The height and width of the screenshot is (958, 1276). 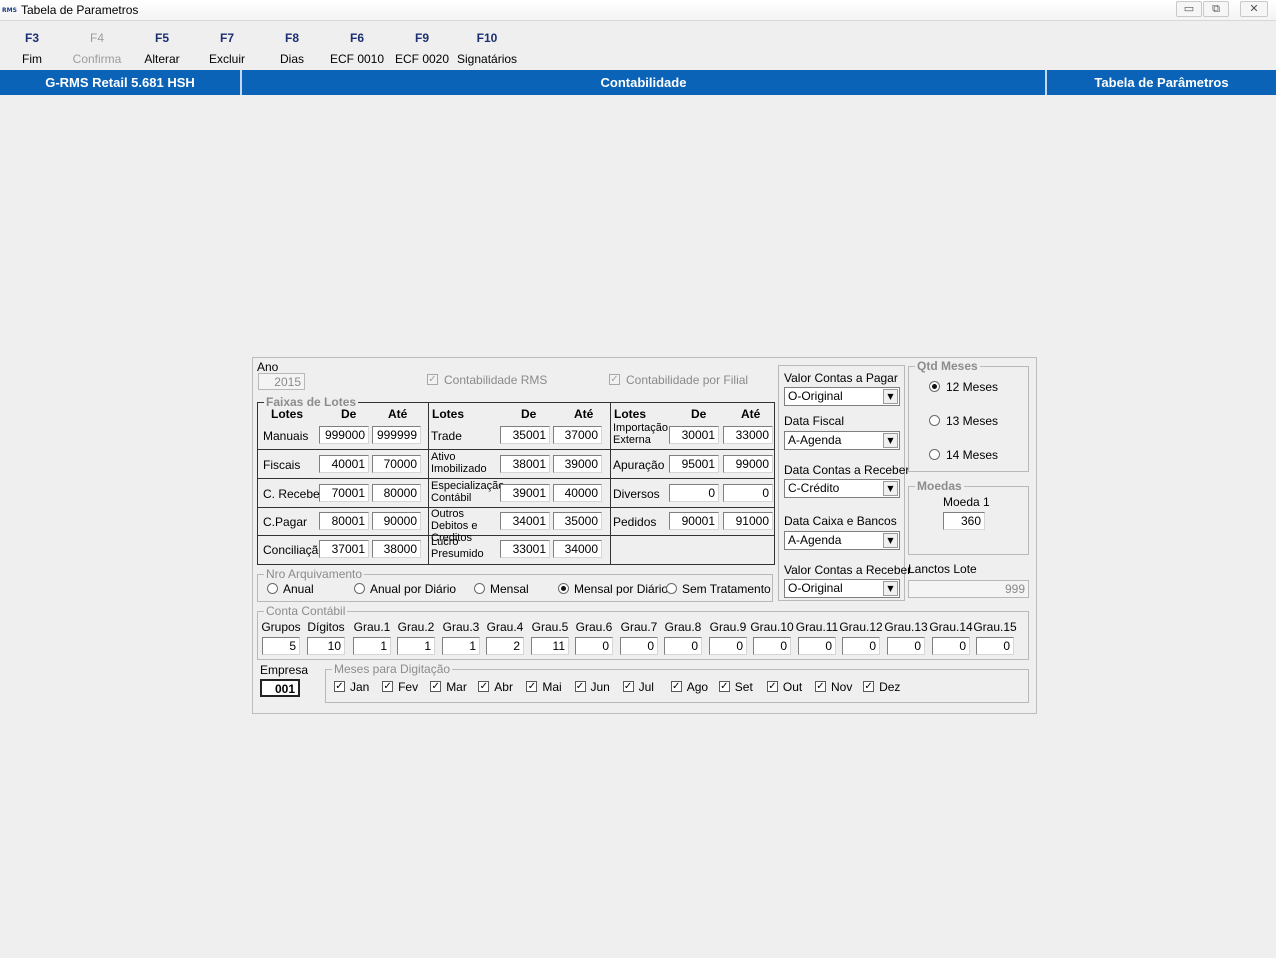 I want to click on fkey-button-f4: F4 Confirma, so click(x=97, y=48).